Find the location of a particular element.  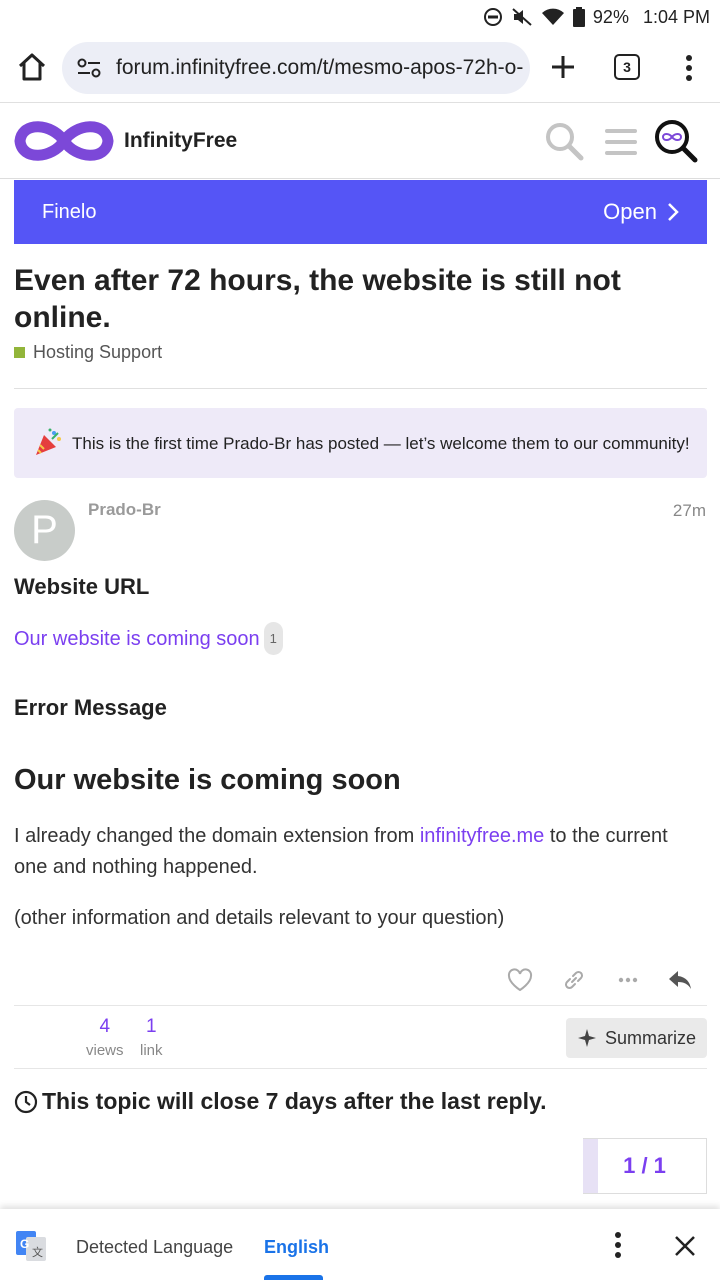

website-link-line: Our website is coming soon 1 is located at coordinates (359, 638).